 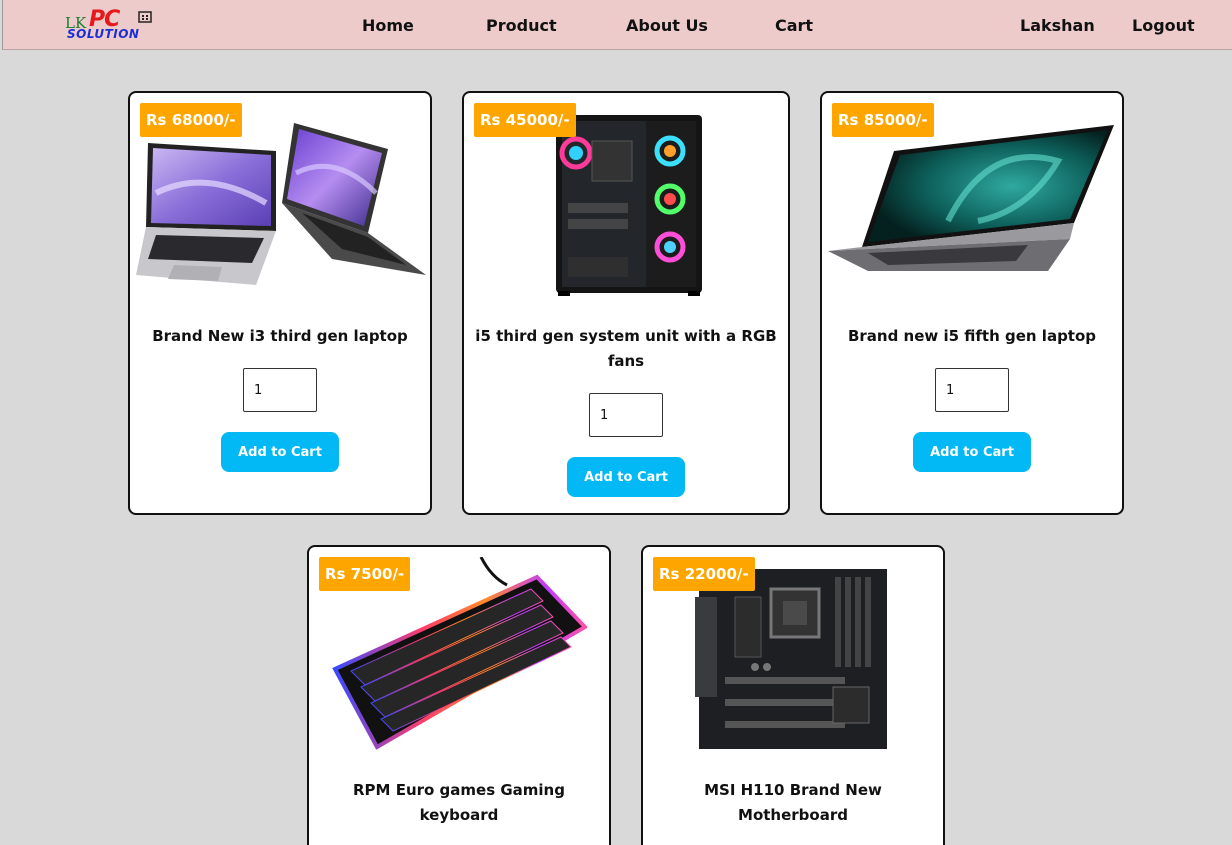 I want to click on nav-home-link: Home, so click(x=388, y=25).